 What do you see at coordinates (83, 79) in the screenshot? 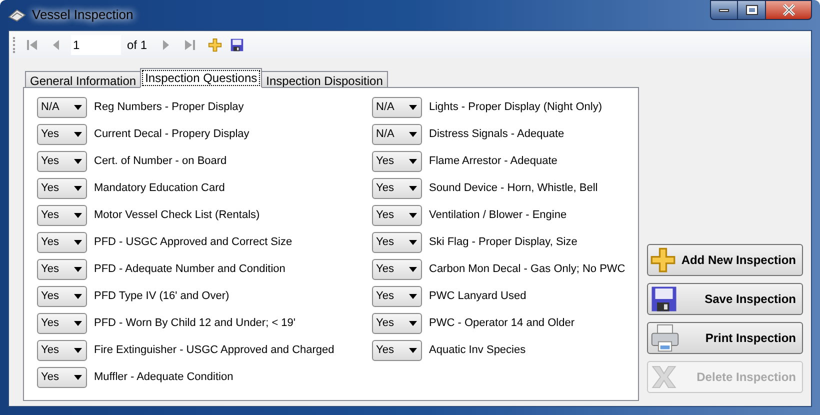
I see `tab: General Information` at bounding box center [83, 79].